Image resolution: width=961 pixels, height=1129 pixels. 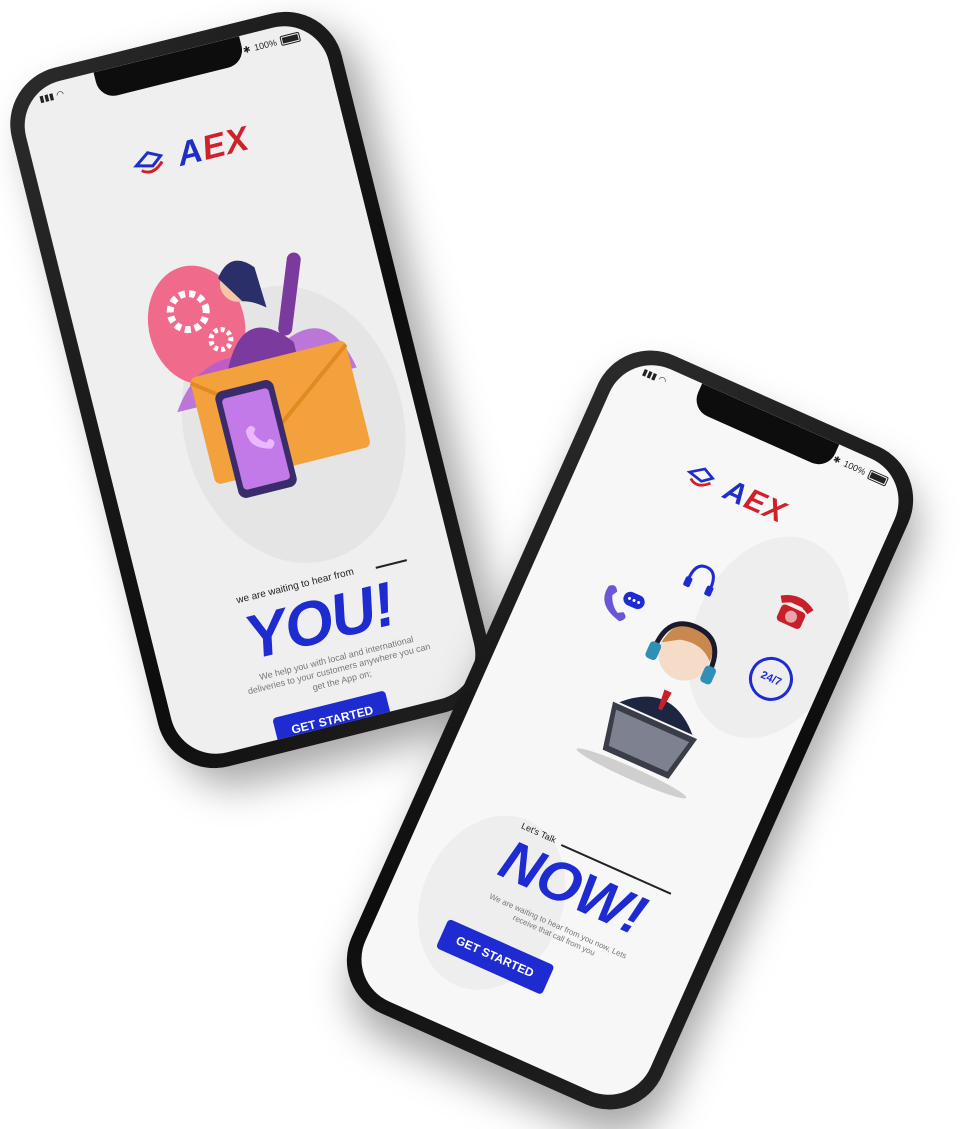 What do you see at coordinates (391, 564) in the screenshot?
I see `tagline-underline` at bounding box center [391, 564].